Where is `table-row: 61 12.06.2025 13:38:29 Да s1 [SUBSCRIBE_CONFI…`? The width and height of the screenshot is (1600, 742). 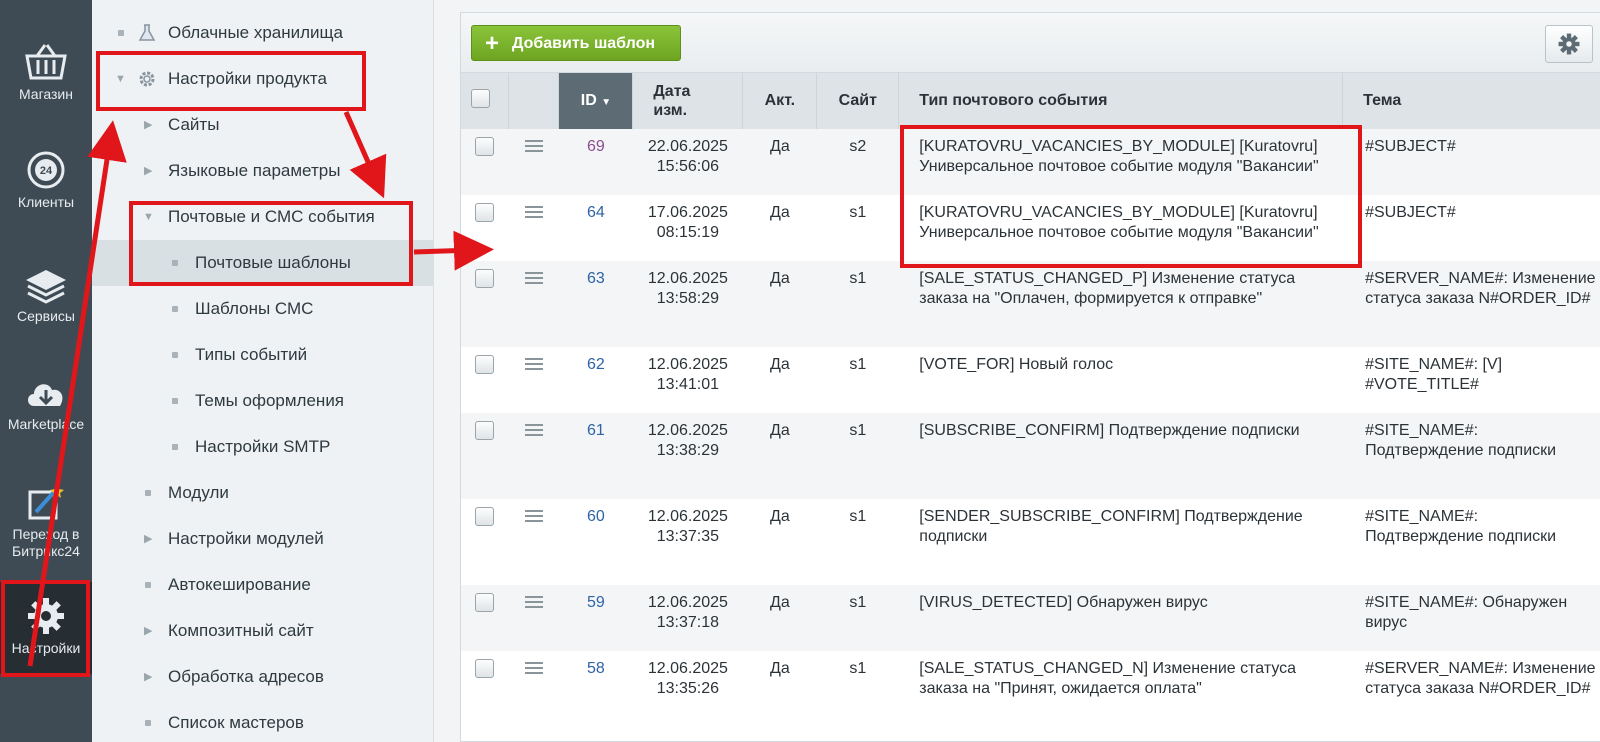
table-row: 61 12.06.2025 13:38:29 Да s1 [SUBSCRIBE_CONFI… is located at coordinates (1030, 456).